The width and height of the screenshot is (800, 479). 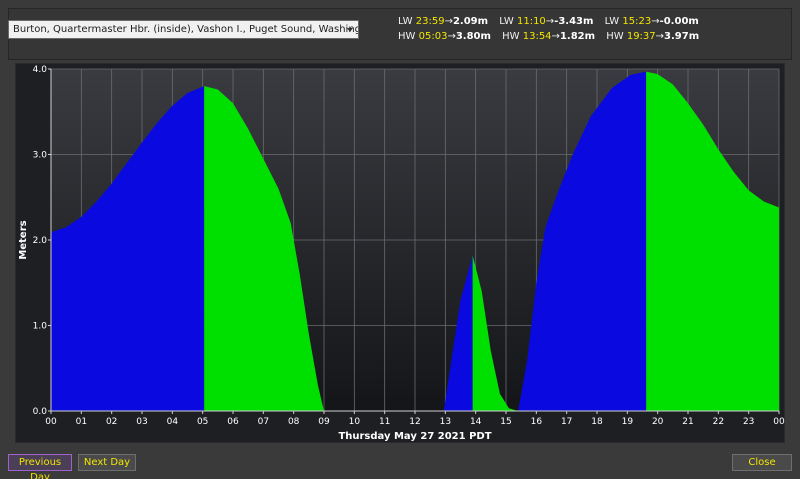 What do you see at coordinates (531, 21) in the screenshot?
I see `tide-time: 11:10` at bounding box center [531, 21].